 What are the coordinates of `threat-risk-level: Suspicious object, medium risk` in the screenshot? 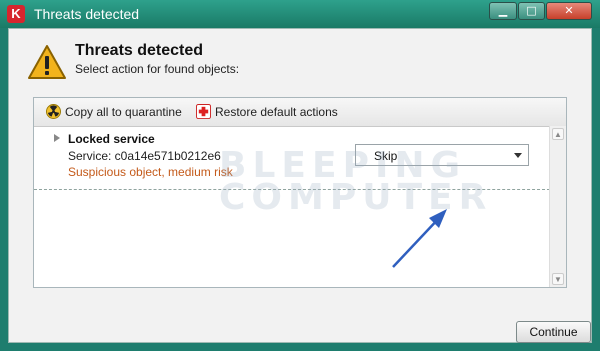 It's located at (150, 172).